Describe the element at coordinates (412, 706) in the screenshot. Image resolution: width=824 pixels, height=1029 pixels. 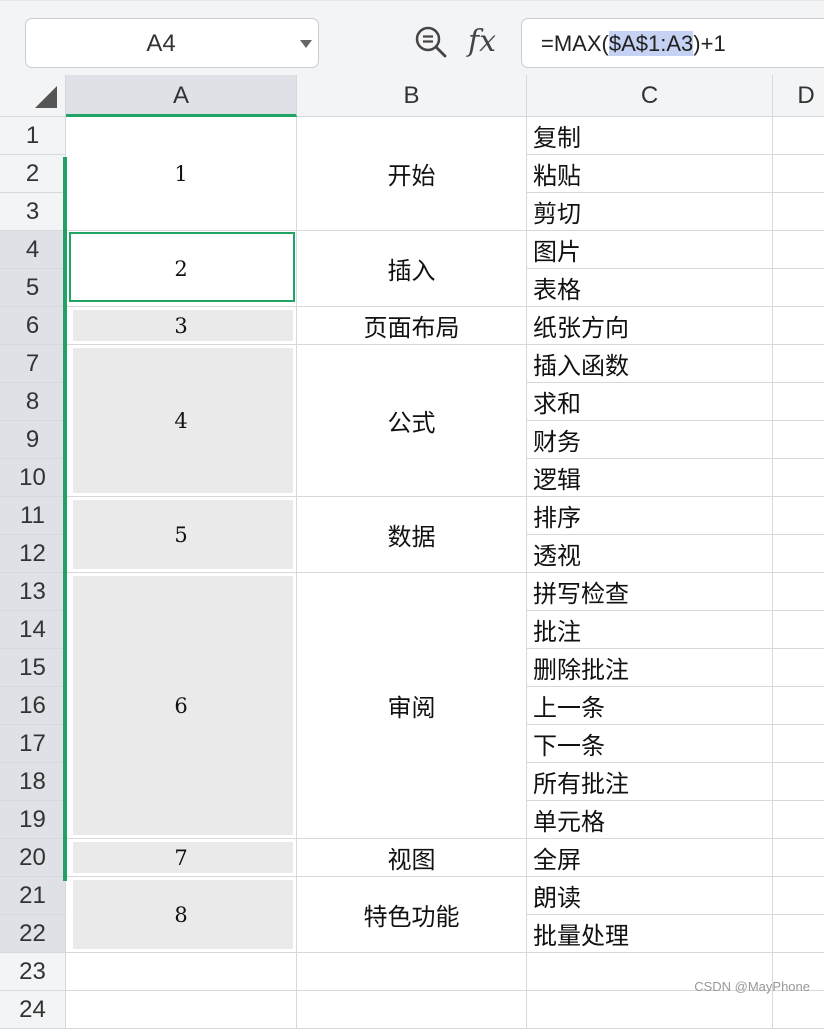
I see `cell-b-merged: 审阅` at that location.